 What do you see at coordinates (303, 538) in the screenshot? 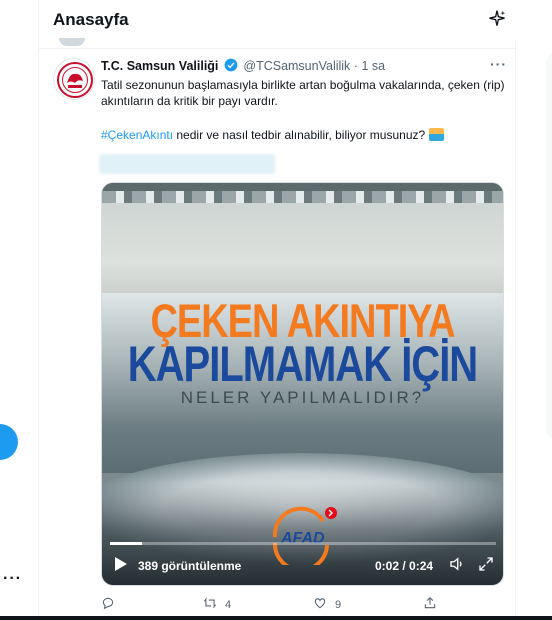
I see `afad-logo-text: AFAD` at bounding box center [303, 538].